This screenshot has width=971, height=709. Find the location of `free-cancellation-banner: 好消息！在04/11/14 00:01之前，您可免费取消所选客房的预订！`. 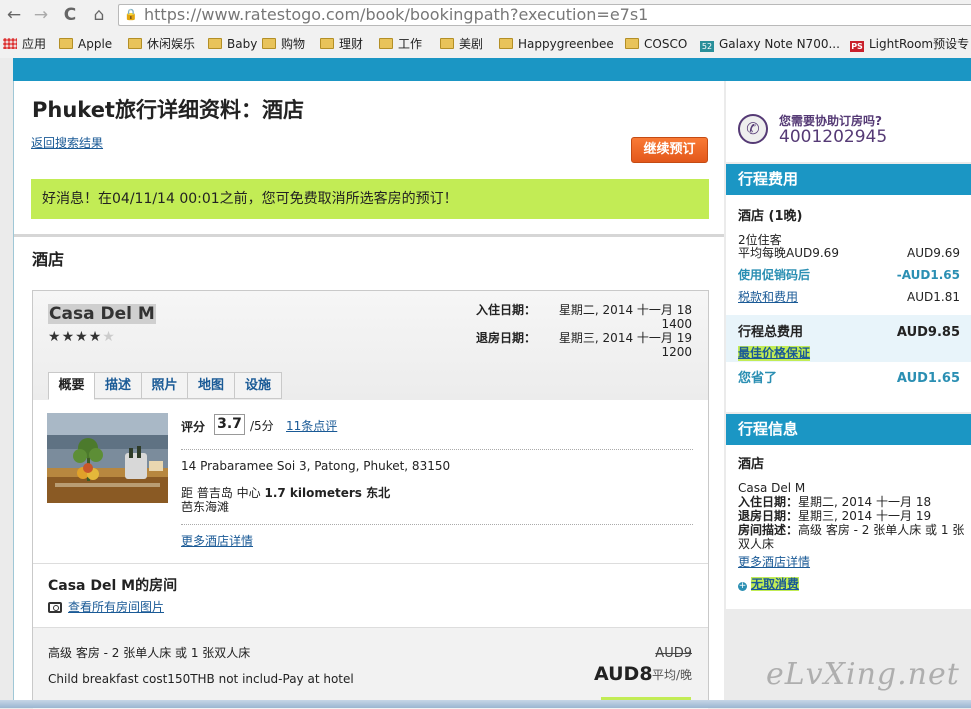

free-cancellation-banner: 好消息！在04/11/14 00:01之前，您可免费取消所选客房的预订！ is located at coordinates (370, 199).